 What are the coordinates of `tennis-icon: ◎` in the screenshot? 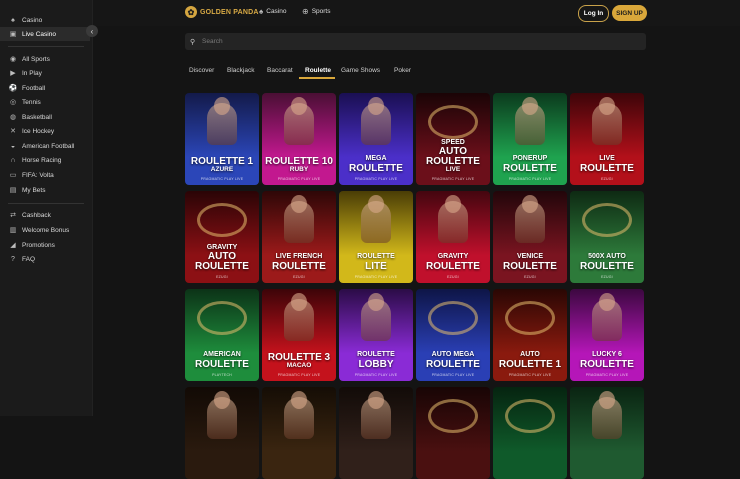 It's located at (13, 102).